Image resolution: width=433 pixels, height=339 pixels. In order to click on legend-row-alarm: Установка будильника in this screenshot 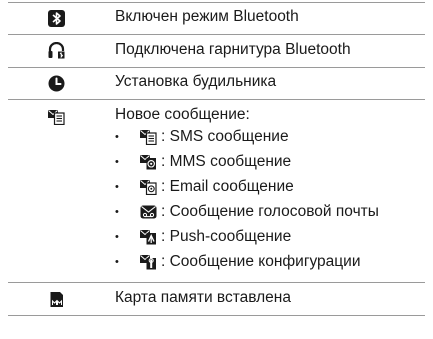, I will do `click(216, 83)`.